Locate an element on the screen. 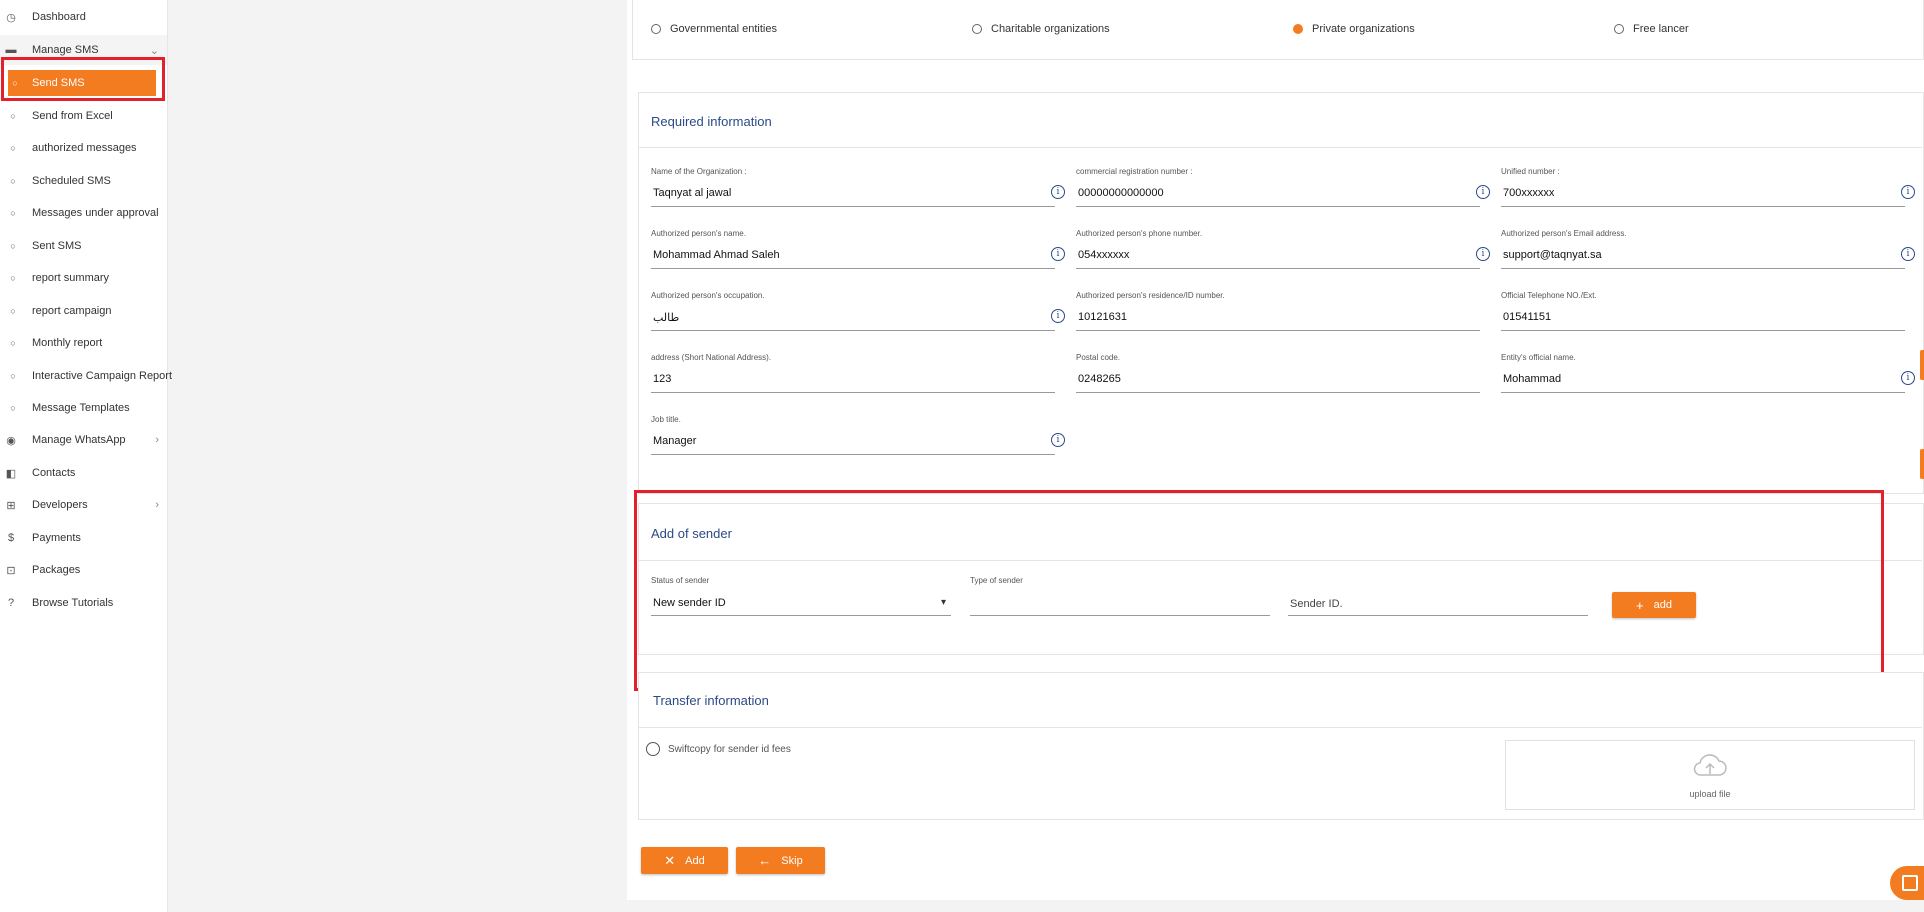 The width and height of the screenshot is (1924, 912). sidebar-item: ○ report summary is located at coordinates (83, 278).